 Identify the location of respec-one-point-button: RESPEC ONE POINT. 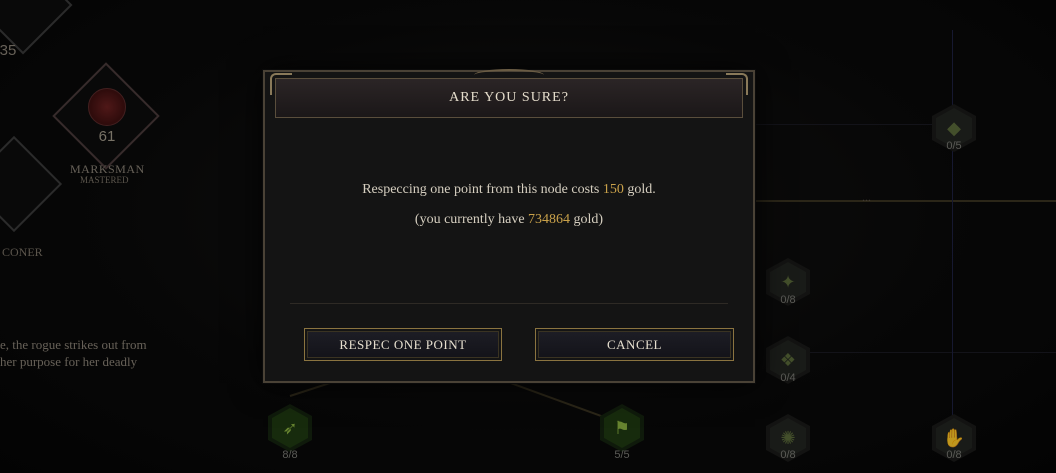
(403, 344).